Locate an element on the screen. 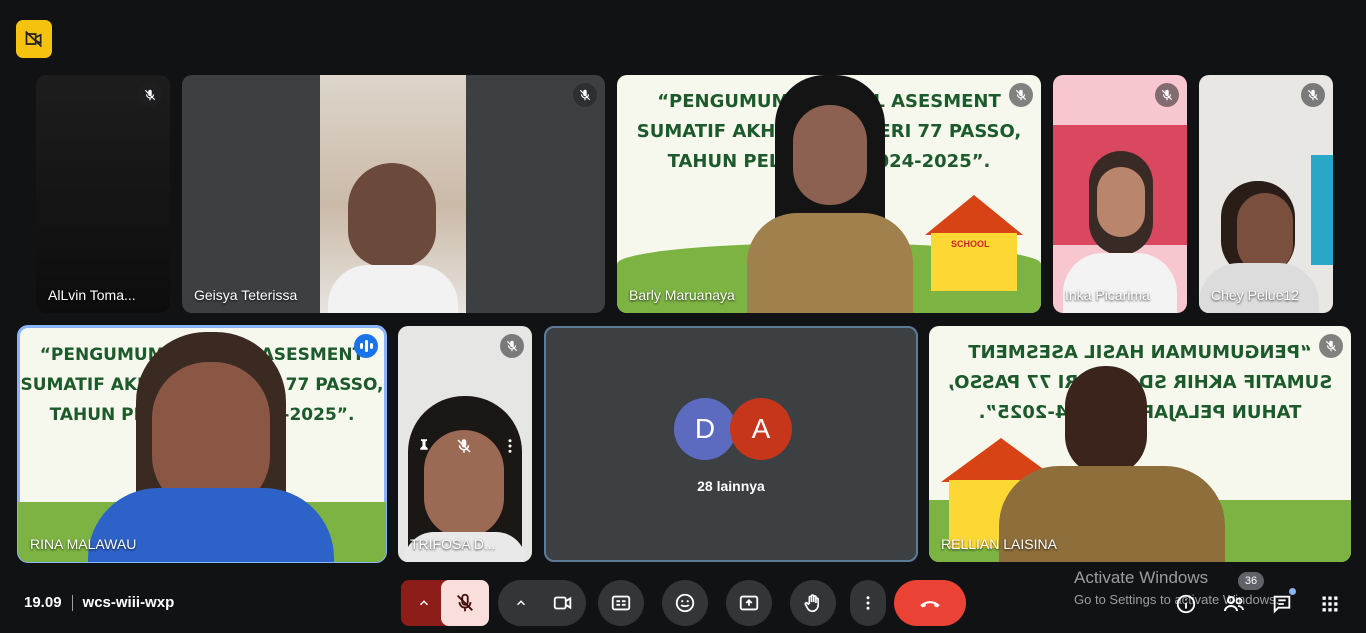 The image size is (1366, 633). speaking-indicator is located at coordinates (366, 346).